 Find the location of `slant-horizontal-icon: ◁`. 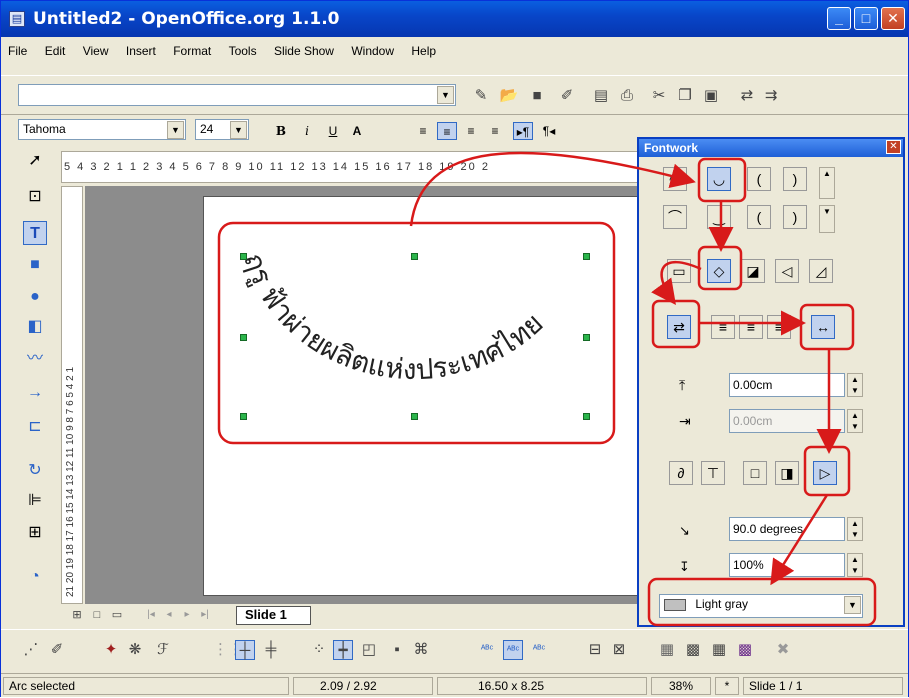

slant-horizontal-icon: ◁ is located at coordinates (787, 271).